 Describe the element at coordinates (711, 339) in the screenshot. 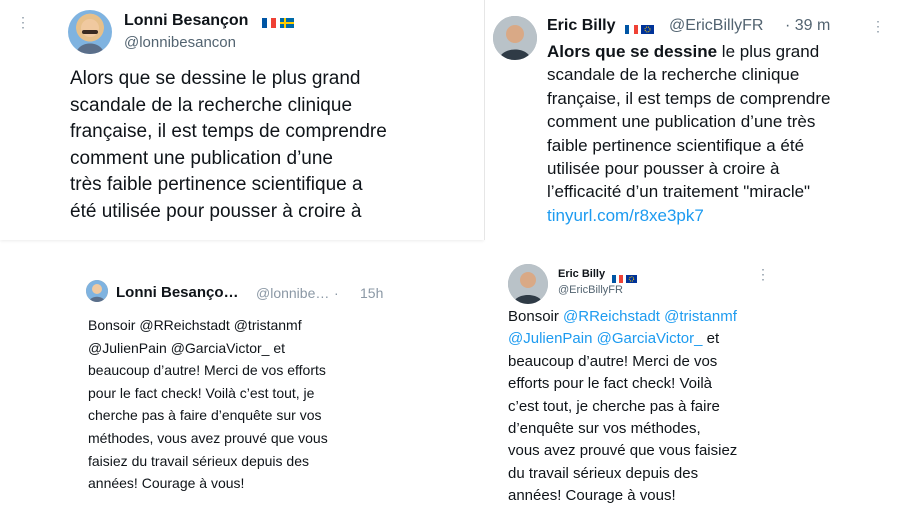

I see `after-mentions-text: et` at that location.